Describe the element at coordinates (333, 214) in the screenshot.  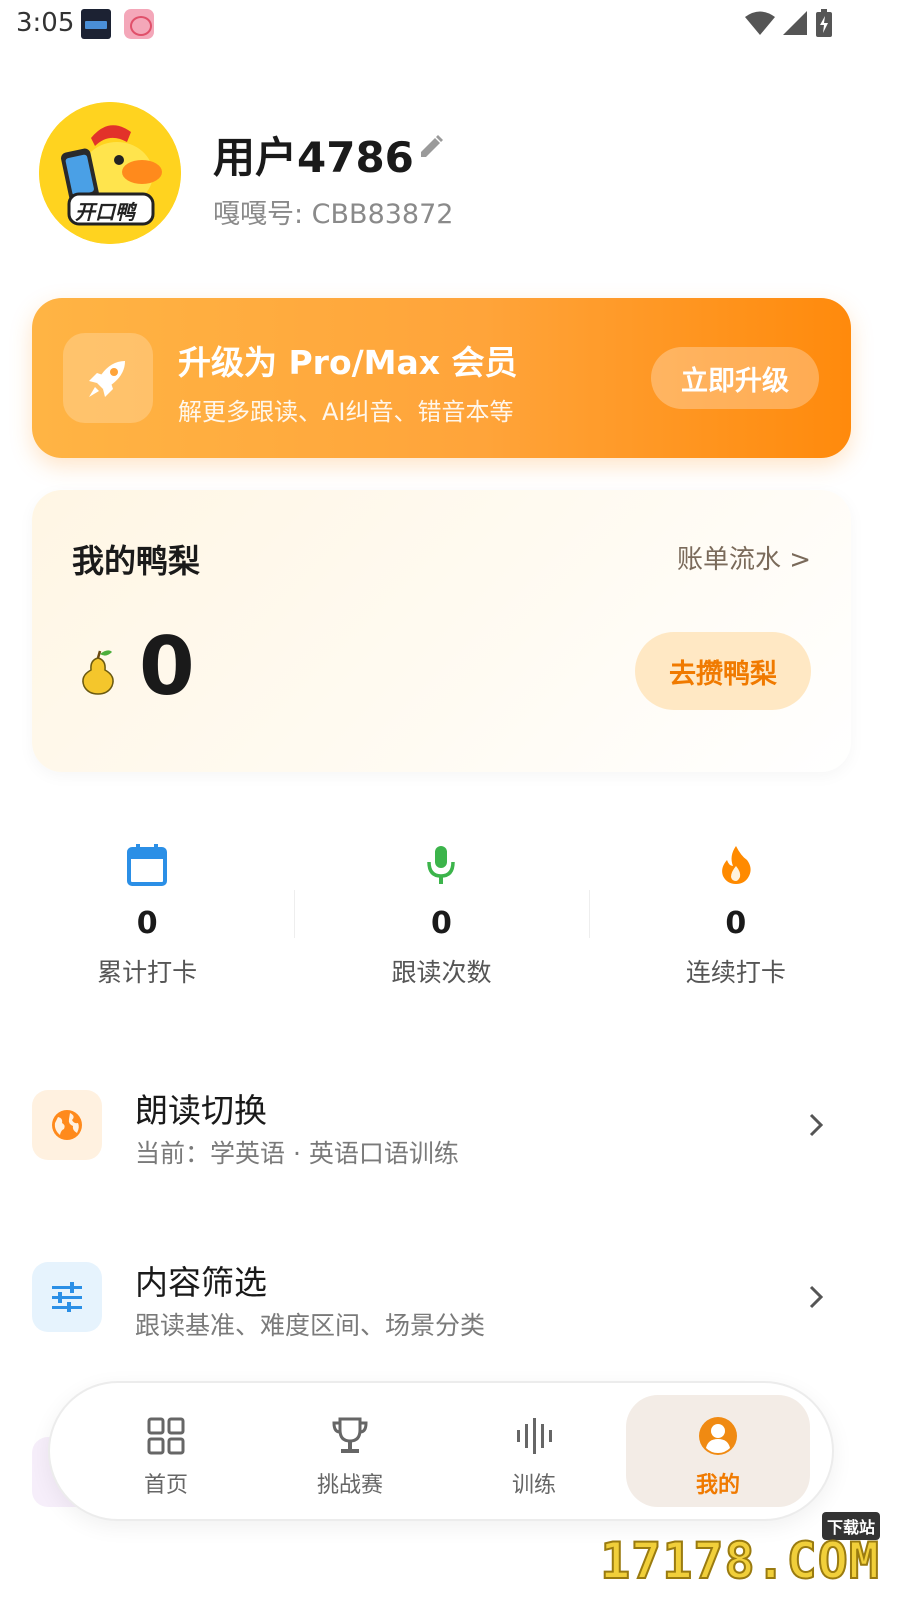
I see `user-id: 嘎嘎号: CBB83872` at that location.